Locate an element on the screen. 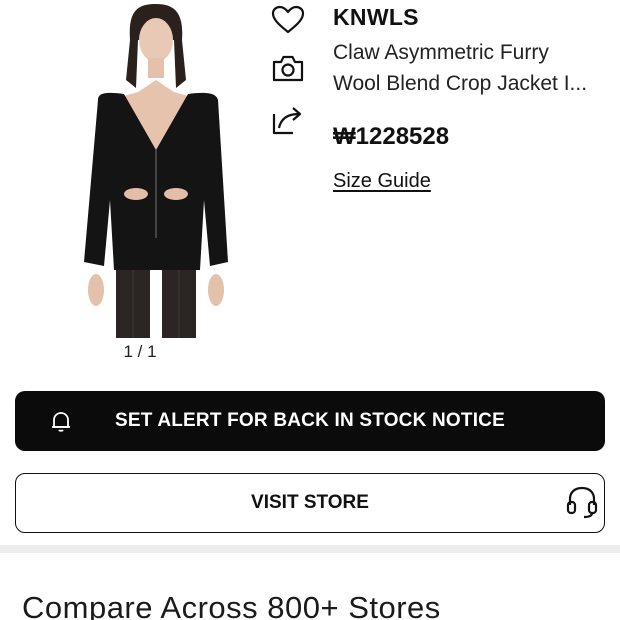 This screenshot has height=620, width=620. product-price: ₩1228528 is located at coordinates (391, 136).